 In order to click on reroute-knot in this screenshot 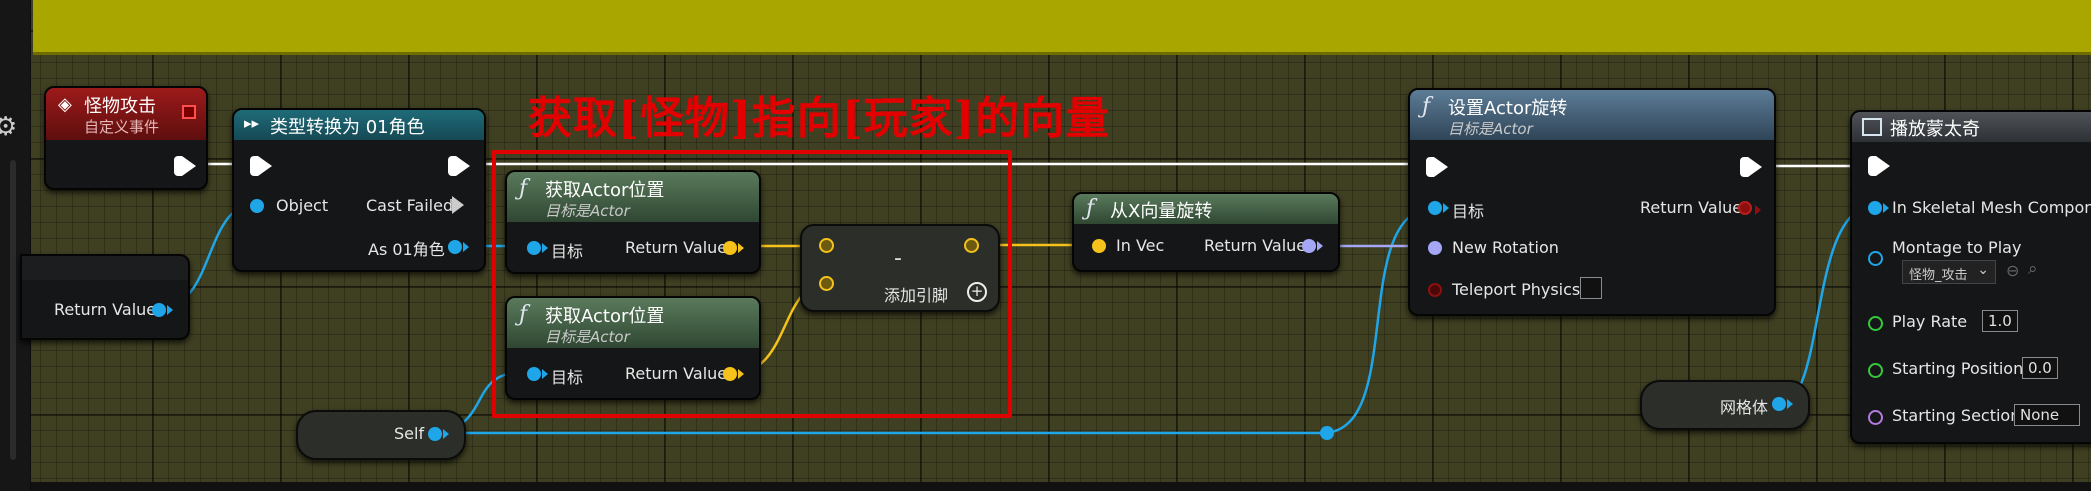, I will do `click(1327, 433)`.